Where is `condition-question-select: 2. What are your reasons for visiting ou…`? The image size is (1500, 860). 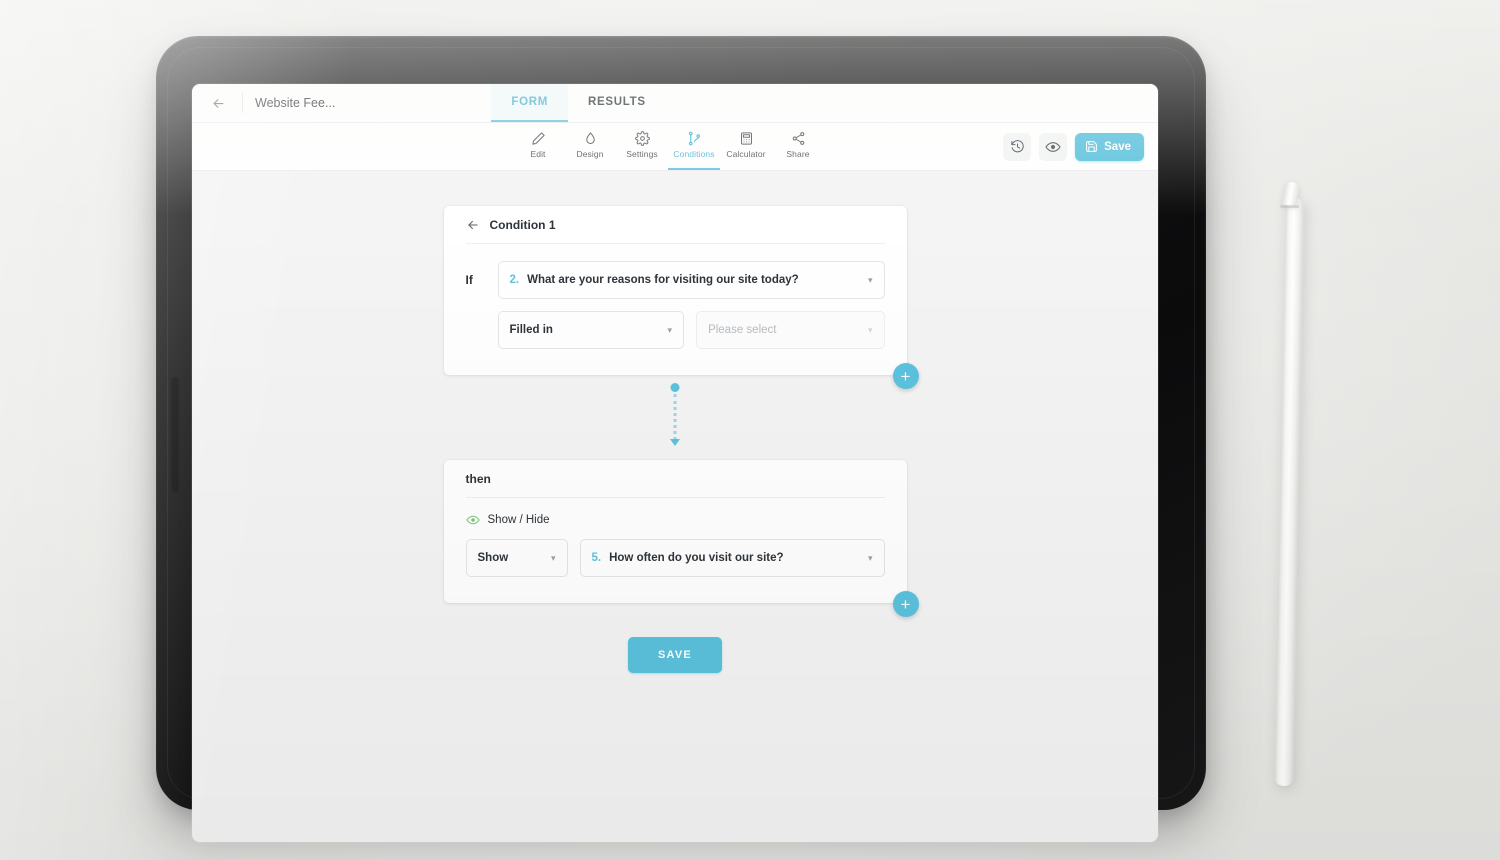 condition-question-select: 2. What are your reasons for visiting ou… is located at coordinates (691, 280).